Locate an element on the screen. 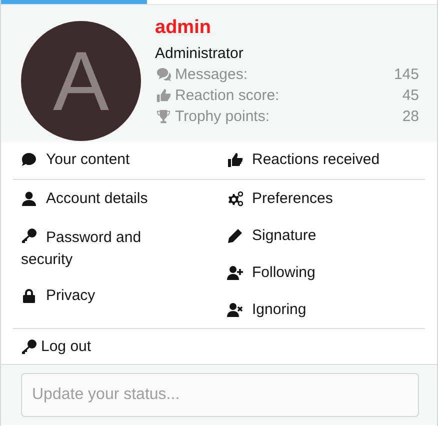  menu-link: Password and security is located at coordinates (116, 247).